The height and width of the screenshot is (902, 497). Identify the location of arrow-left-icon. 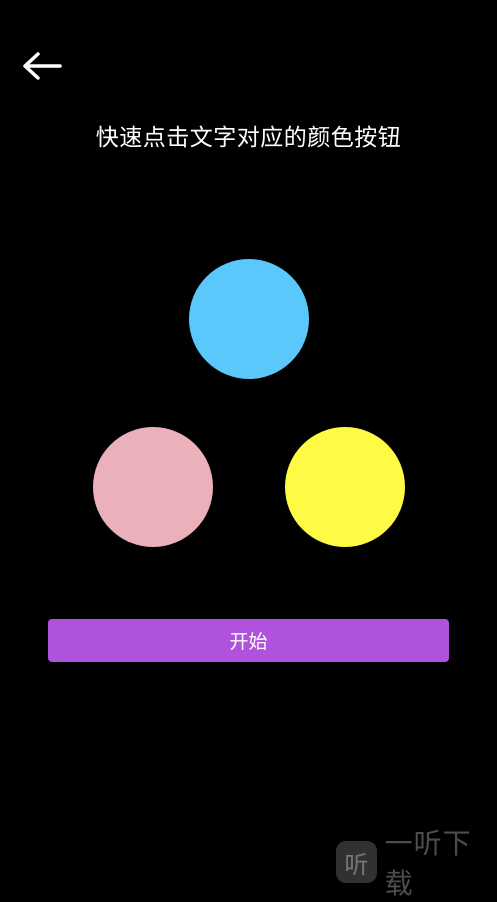
(42, 66).